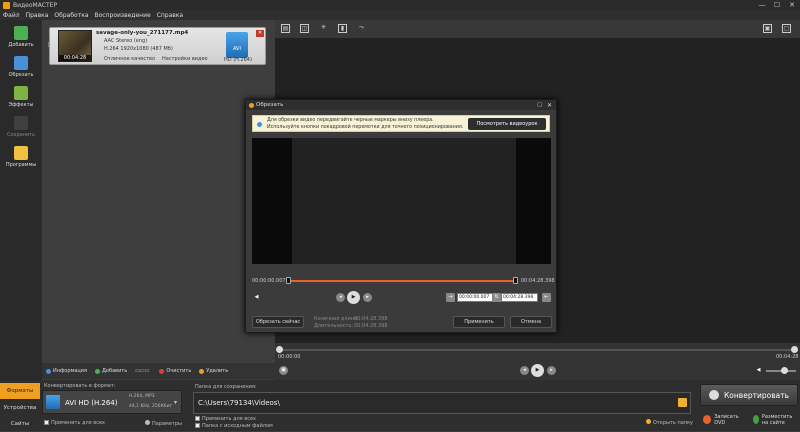 Image resolution: width=800 pixels, height=432 pixels. I want to click on save-path-value: C:\Users\79134\Videos\, so click(239, 403).